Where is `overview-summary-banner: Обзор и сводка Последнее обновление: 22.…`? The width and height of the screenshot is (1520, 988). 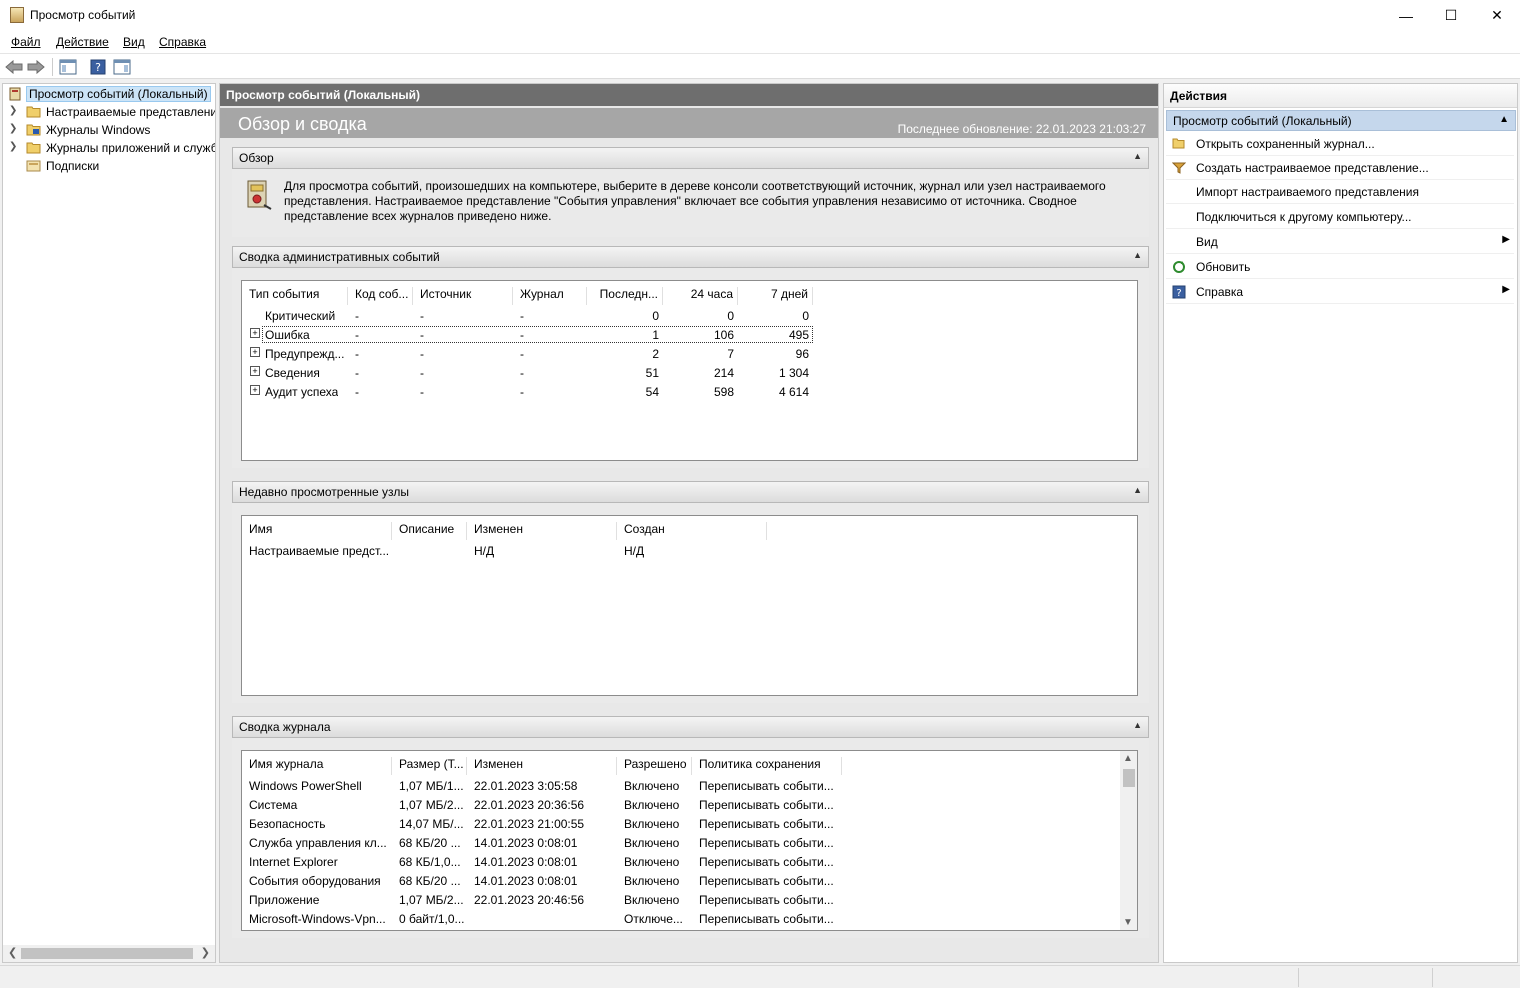 overview-summary-banner: Обзор и сводка Последнее обновление: 22.… is located at coordinates (689, 123).